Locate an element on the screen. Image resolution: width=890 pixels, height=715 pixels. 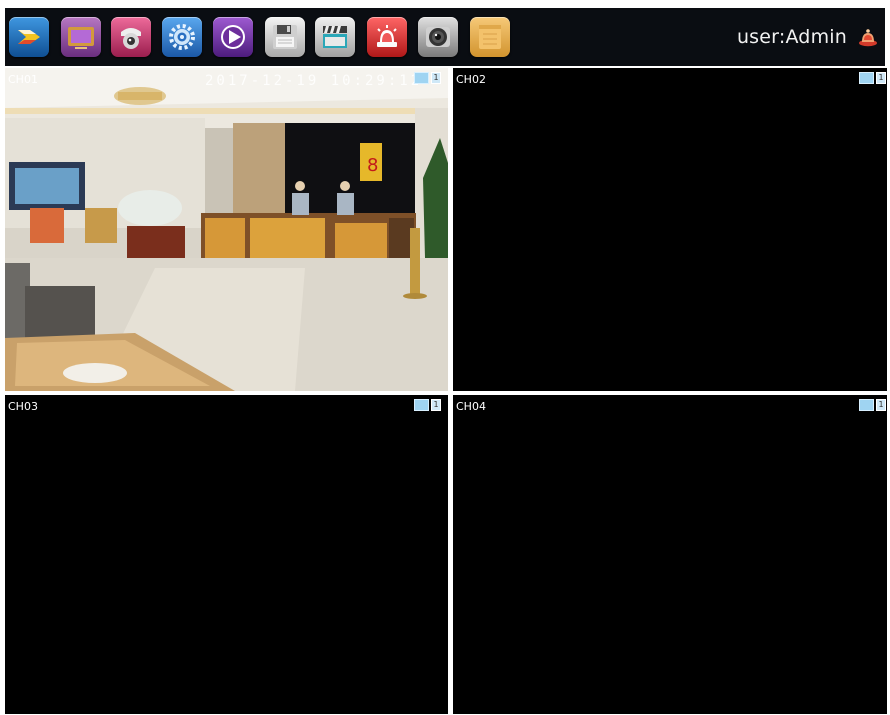
gear-icon is located at coordinates (182, 37).